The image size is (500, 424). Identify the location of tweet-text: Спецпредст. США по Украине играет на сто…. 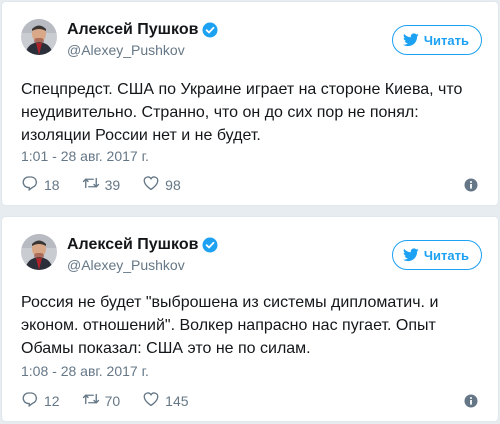
(242, 112).